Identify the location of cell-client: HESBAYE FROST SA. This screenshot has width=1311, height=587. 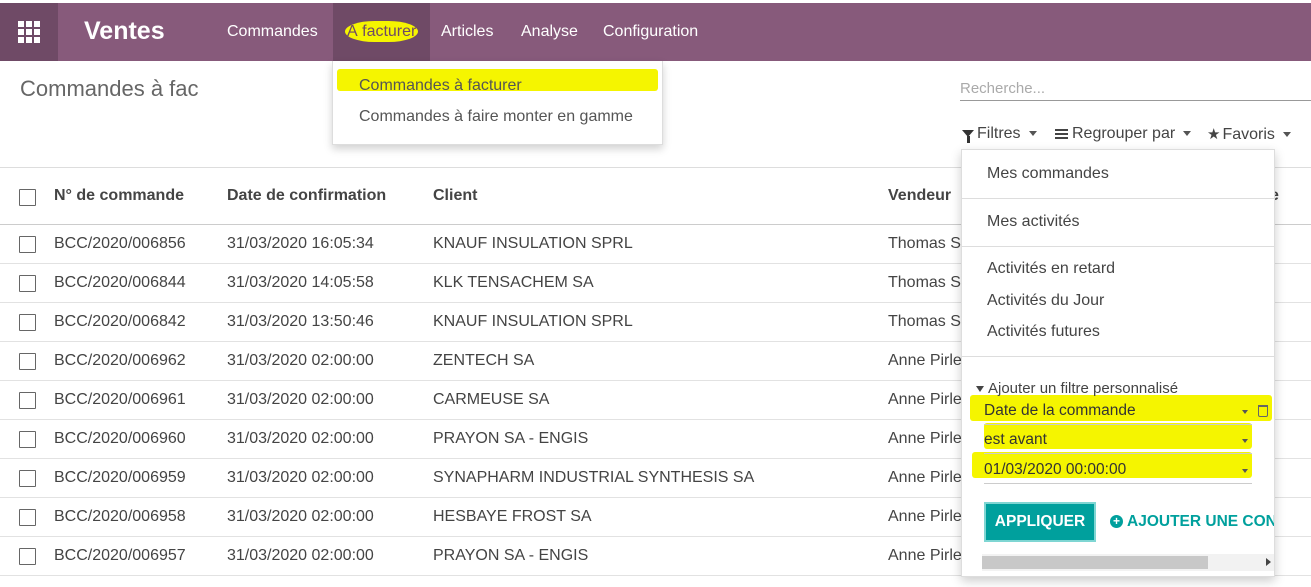
(512, 516).